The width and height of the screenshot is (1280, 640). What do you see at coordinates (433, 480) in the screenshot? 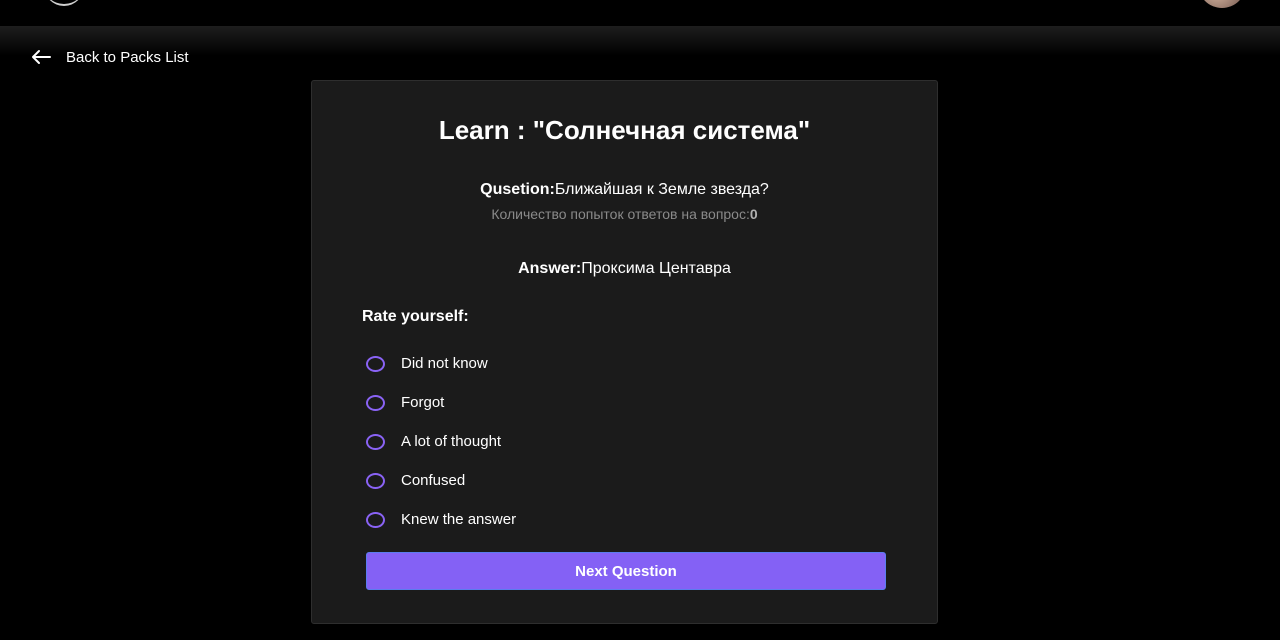
I see `rating-option-label: Confused` at bounding box center [433, 480].